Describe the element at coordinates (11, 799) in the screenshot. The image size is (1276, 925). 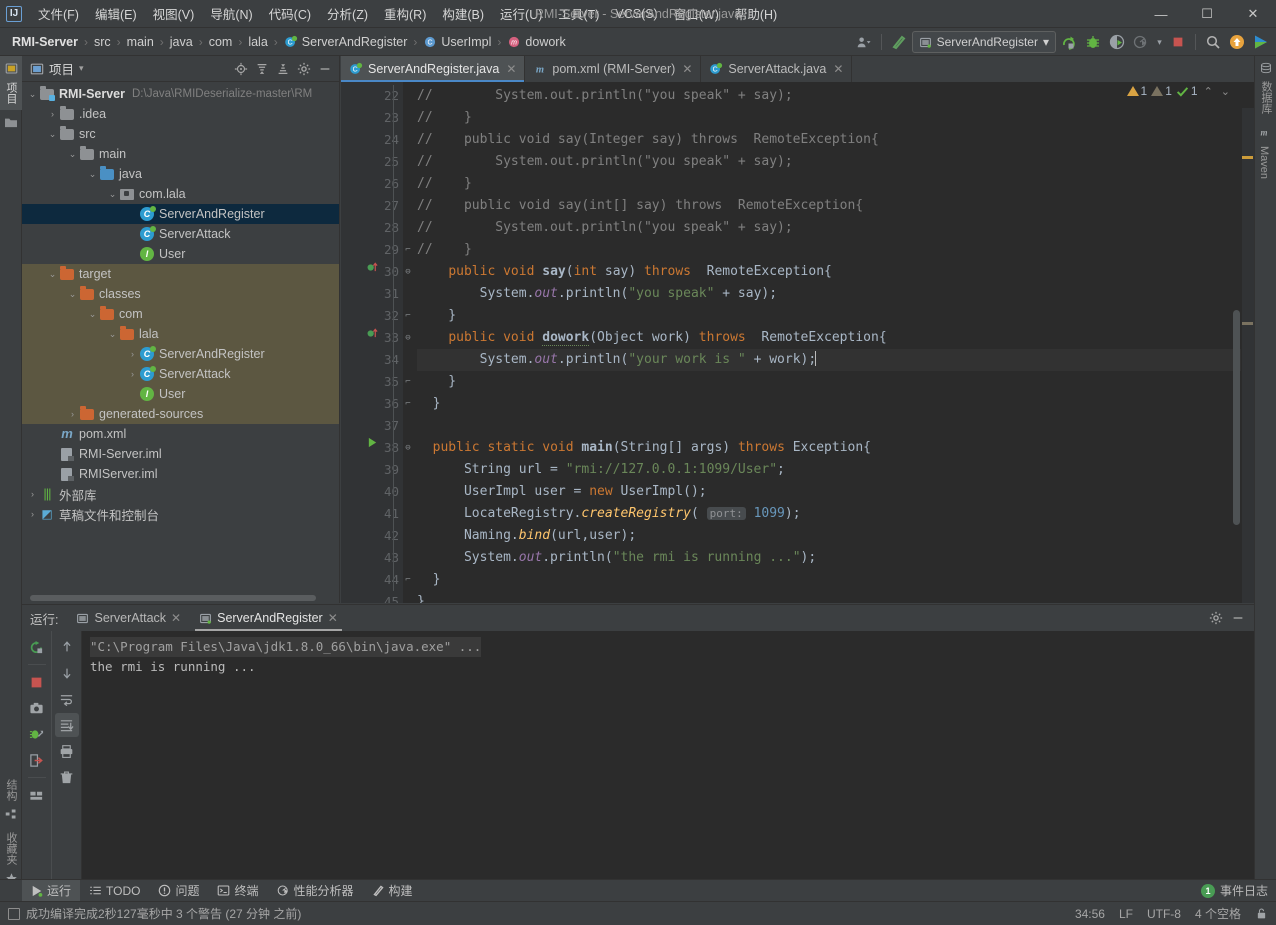
I see `tool-tab-structure: 结构` at that location.